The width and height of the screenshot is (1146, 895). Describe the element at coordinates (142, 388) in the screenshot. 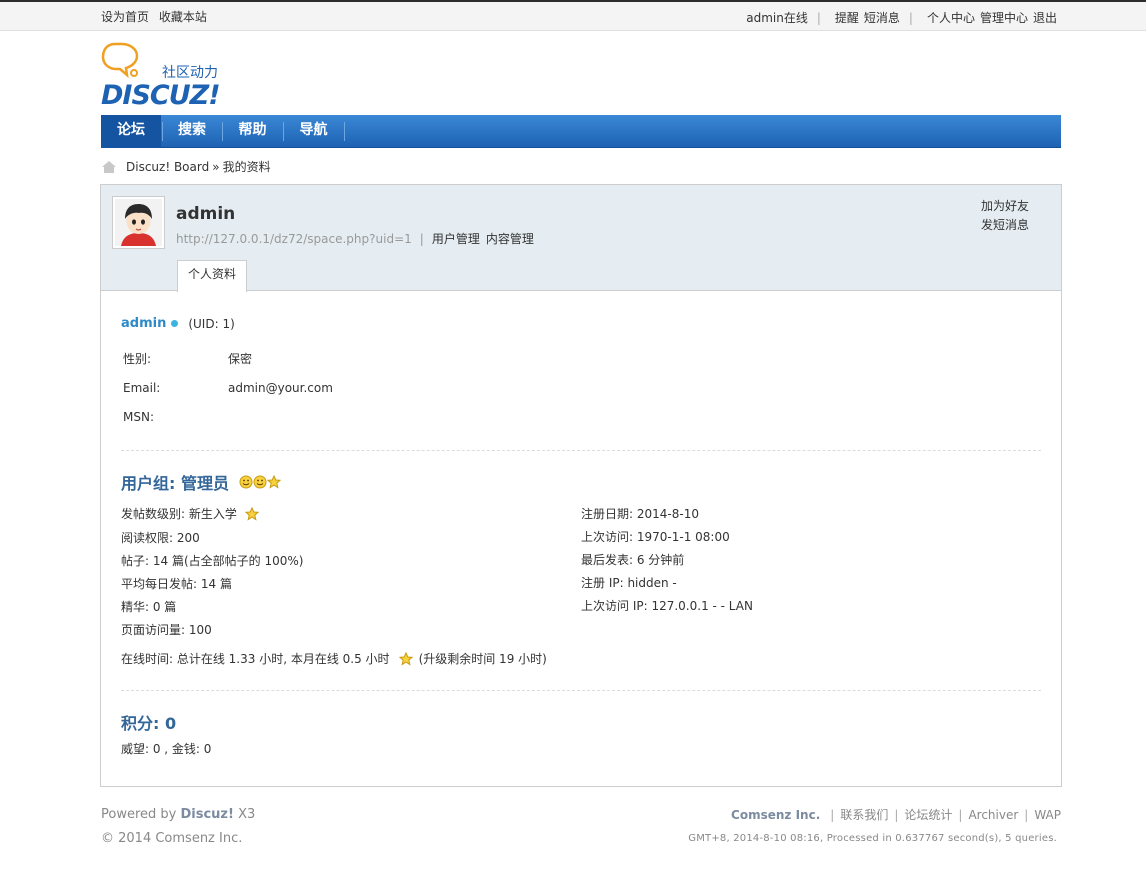

I see `email-label: Email:` at that location.